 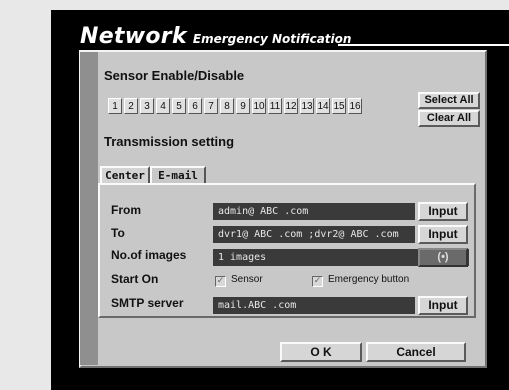 What do you see at coordinates (317, 281) in the screenshot?
I see `emergency-checkbox: ✓` at bounding box center [317, 281].